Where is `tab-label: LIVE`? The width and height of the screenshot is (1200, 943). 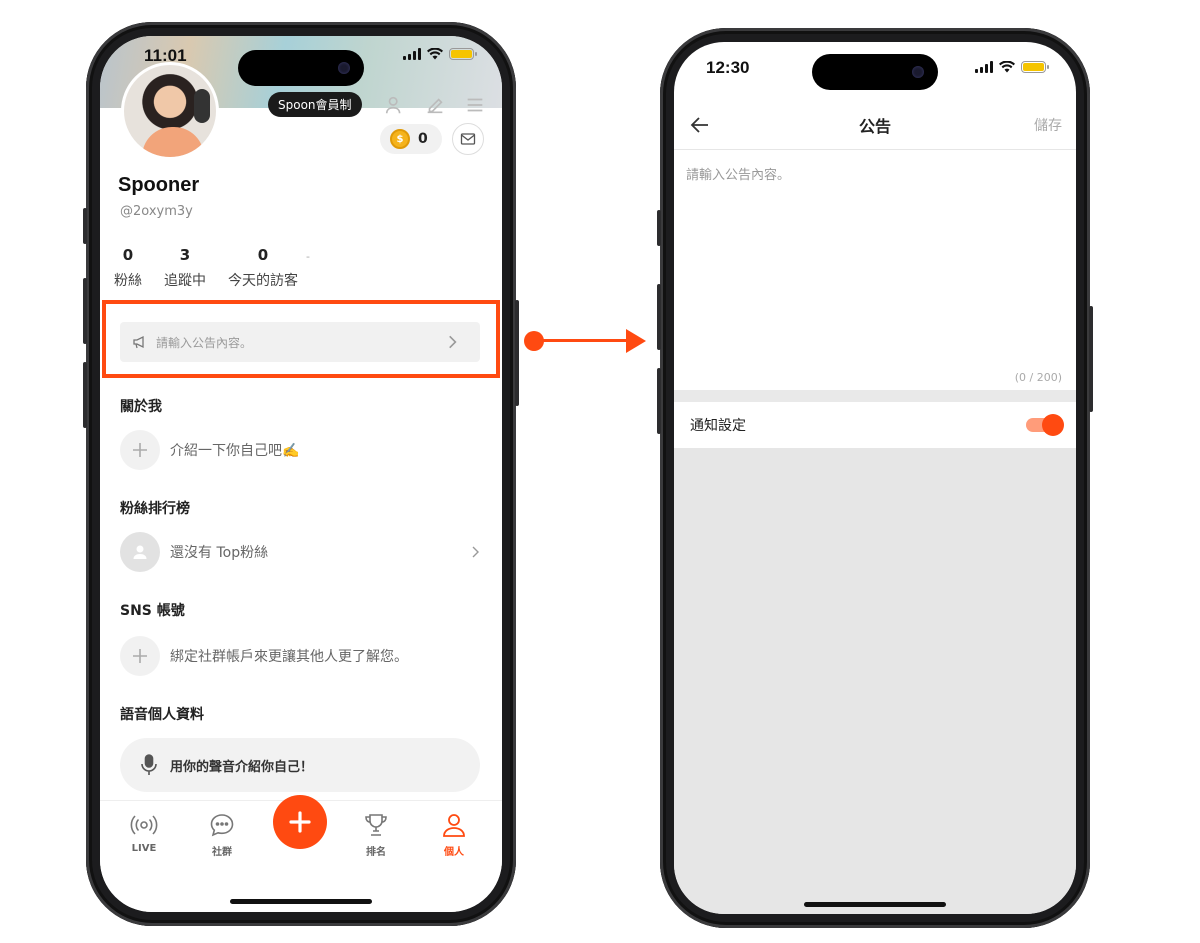
tab-label: LIVE is located at coordinates (144, 848).